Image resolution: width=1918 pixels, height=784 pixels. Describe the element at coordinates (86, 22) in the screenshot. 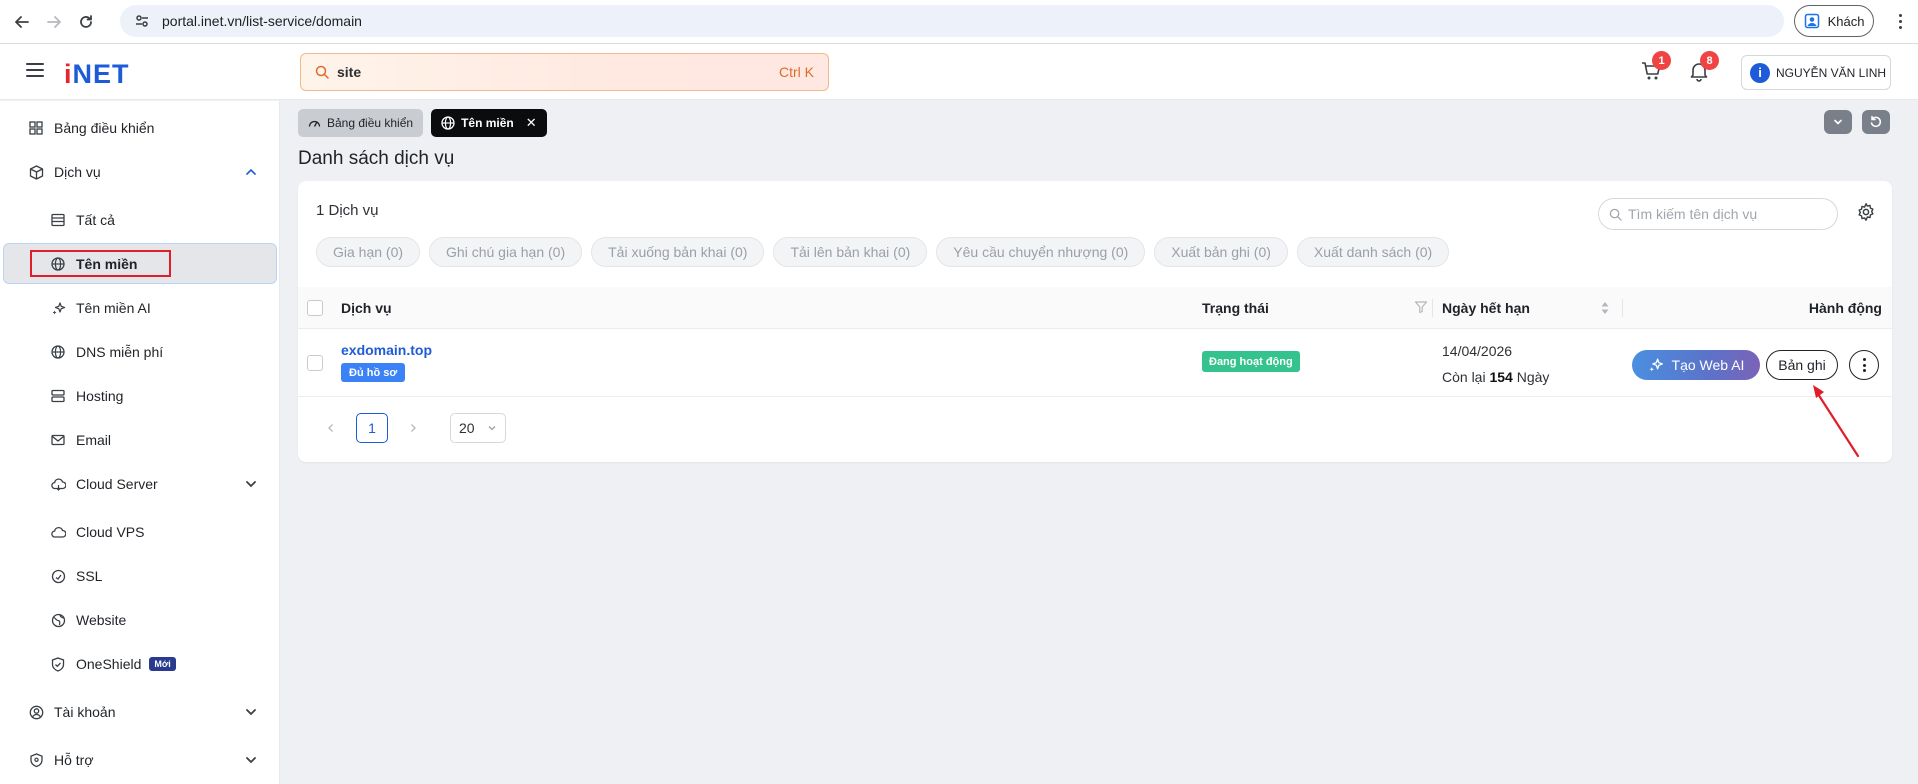

I see `reload-icon` at that location.